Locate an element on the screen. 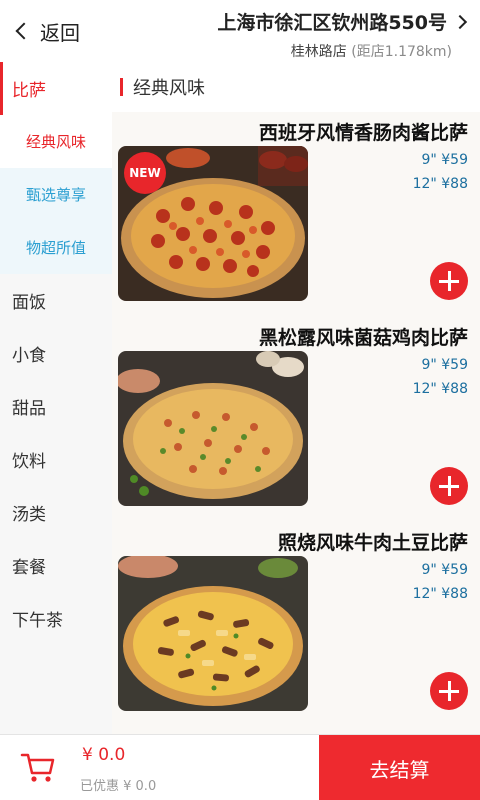  product-name: 黑松露风味菌菇鸡肉比萨 is located at coordinates (363, 338).